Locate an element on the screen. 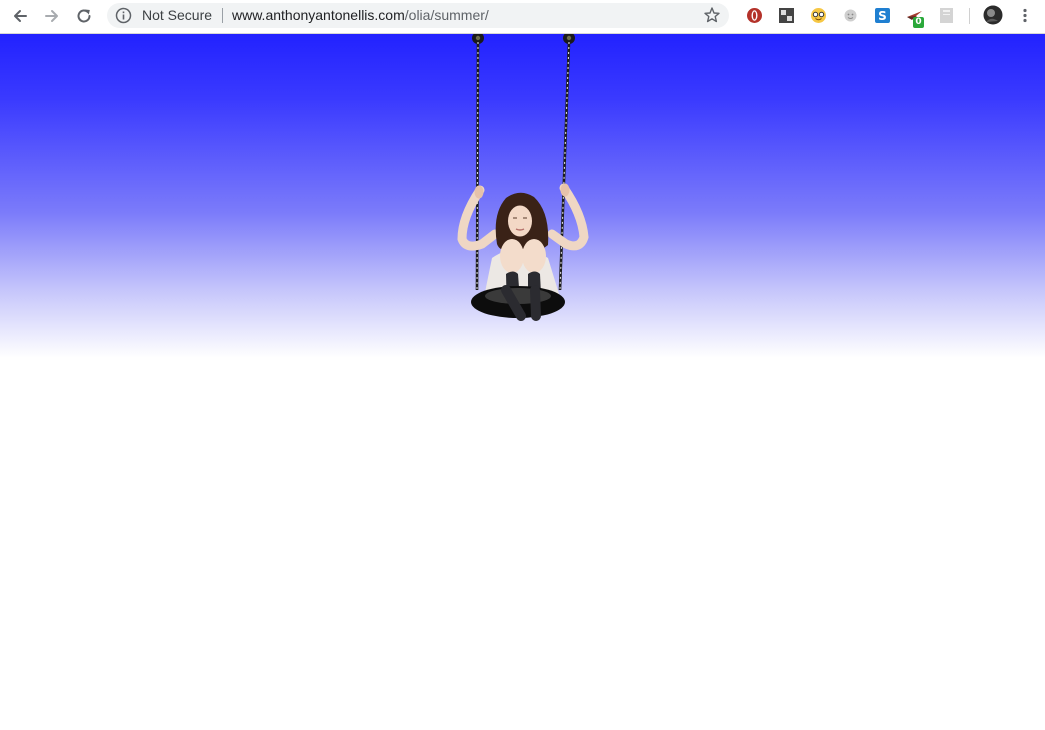  security-label: Not Secure is located at coordinates (177, 15).